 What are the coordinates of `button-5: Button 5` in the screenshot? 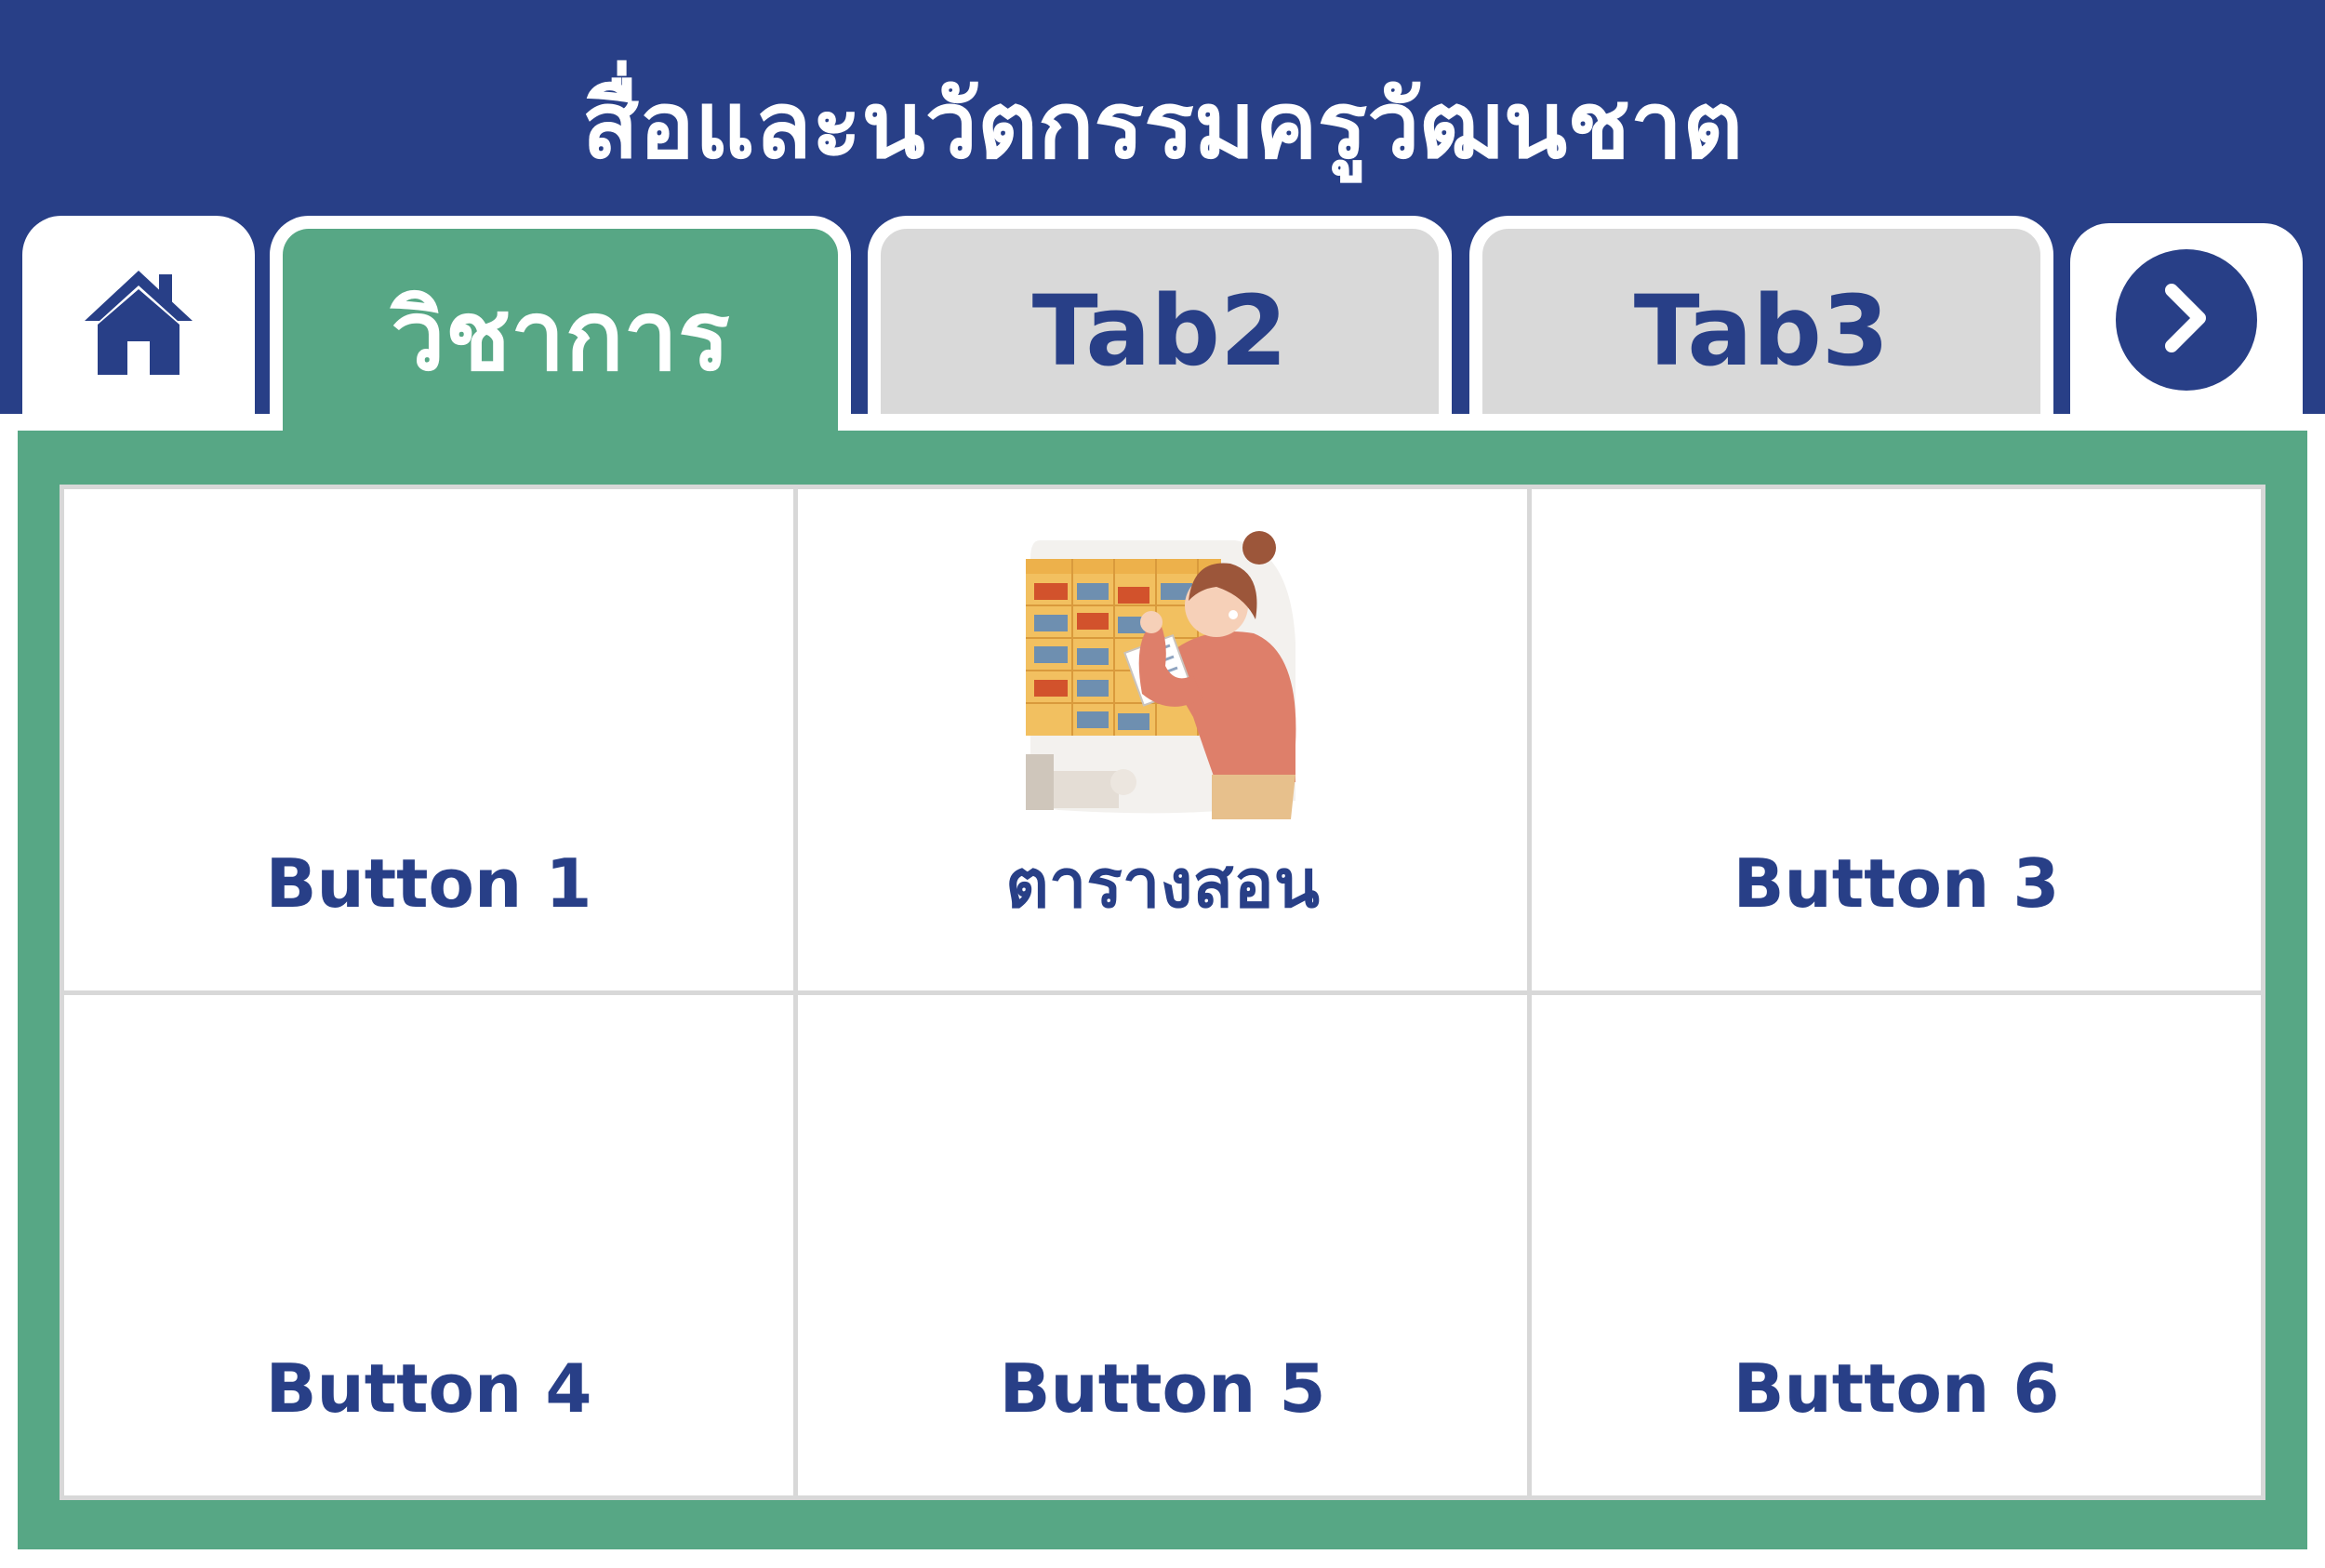 It's located at (1162, 1244).